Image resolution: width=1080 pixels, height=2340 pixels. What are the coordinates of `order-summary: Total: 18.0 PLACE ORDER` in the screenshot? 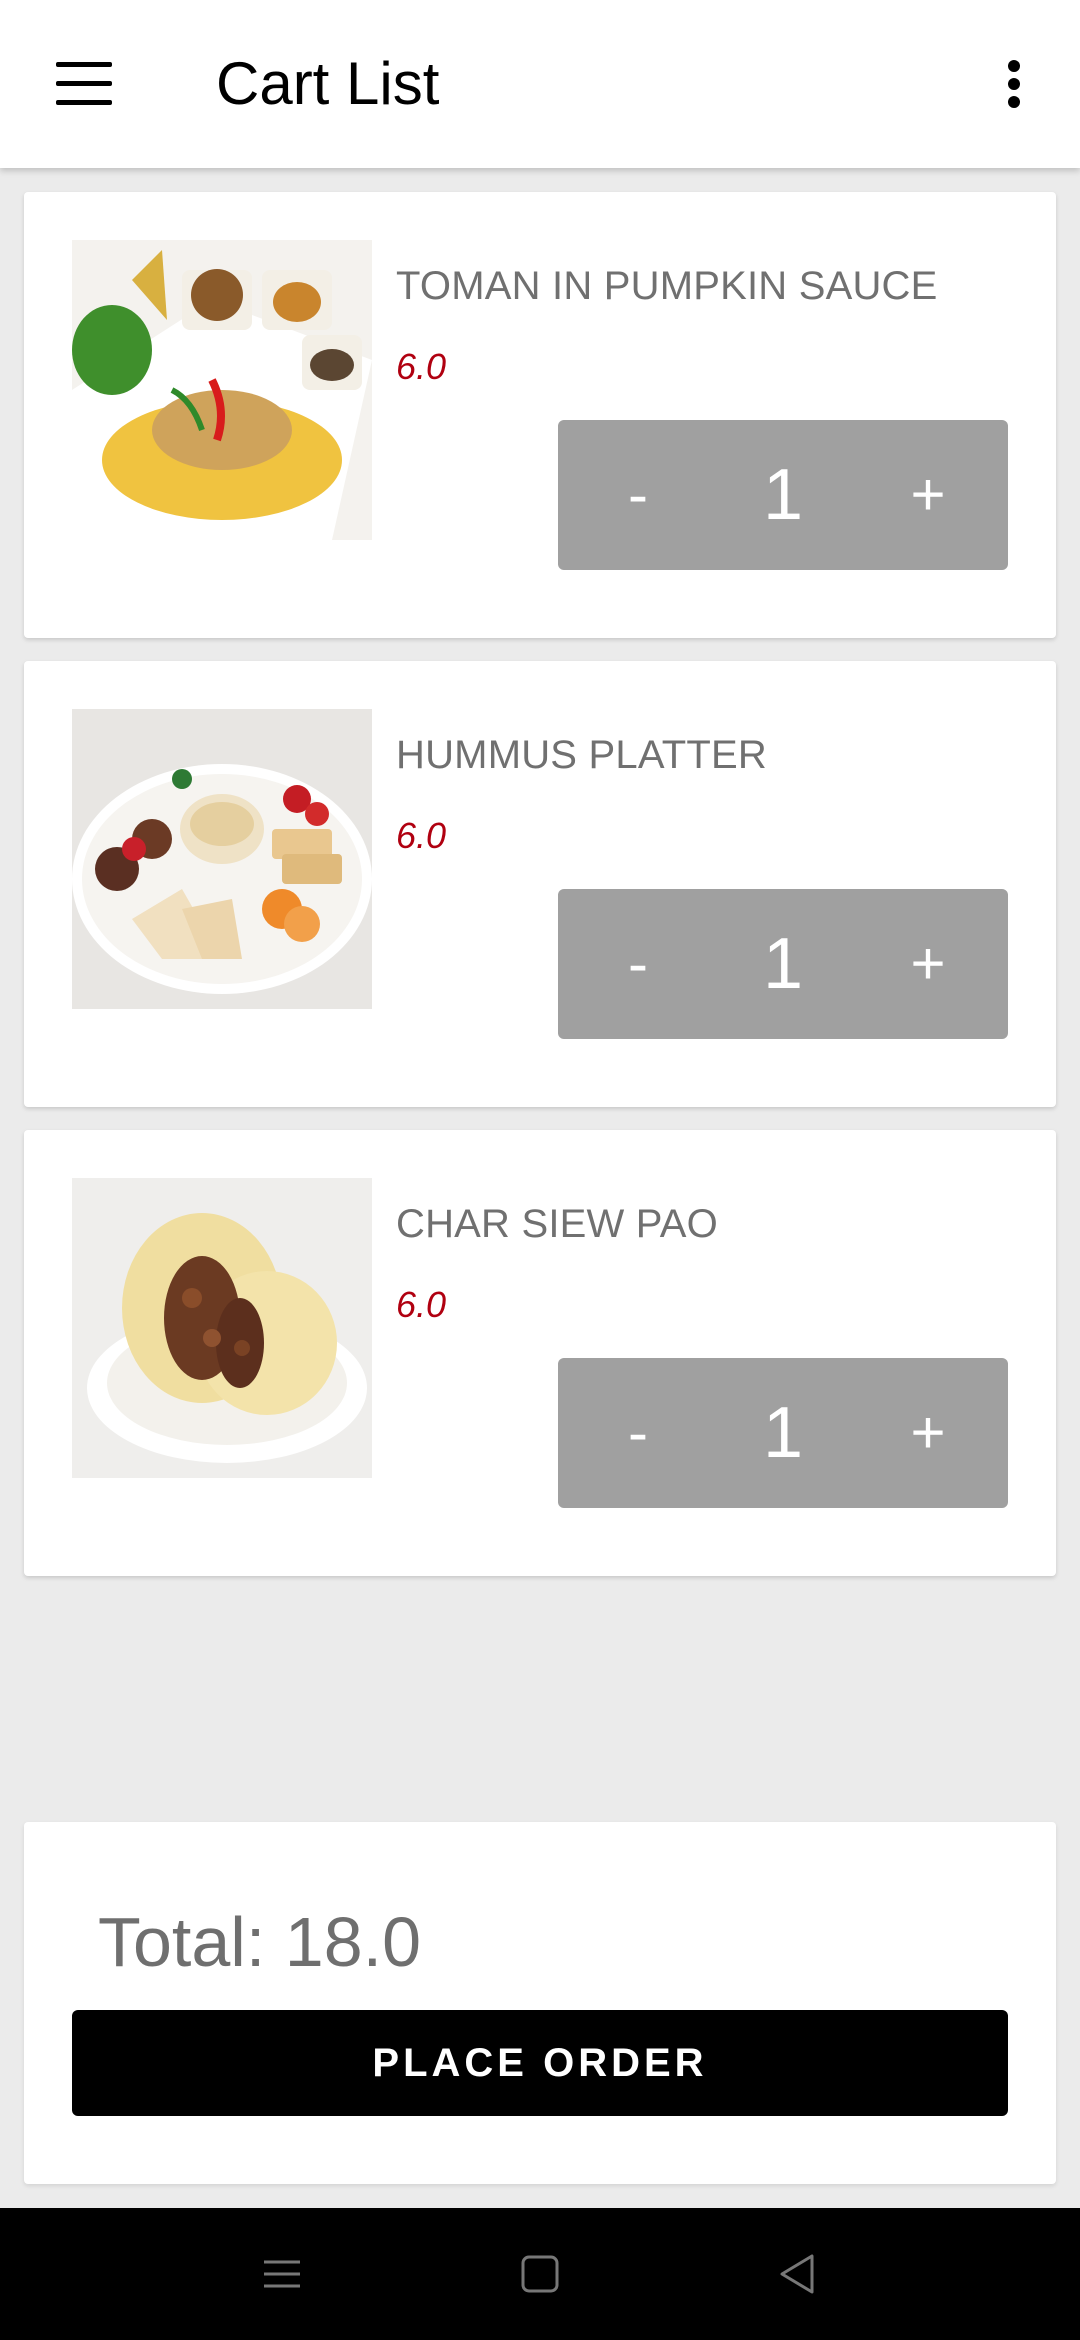 It's located at (540, 2003).